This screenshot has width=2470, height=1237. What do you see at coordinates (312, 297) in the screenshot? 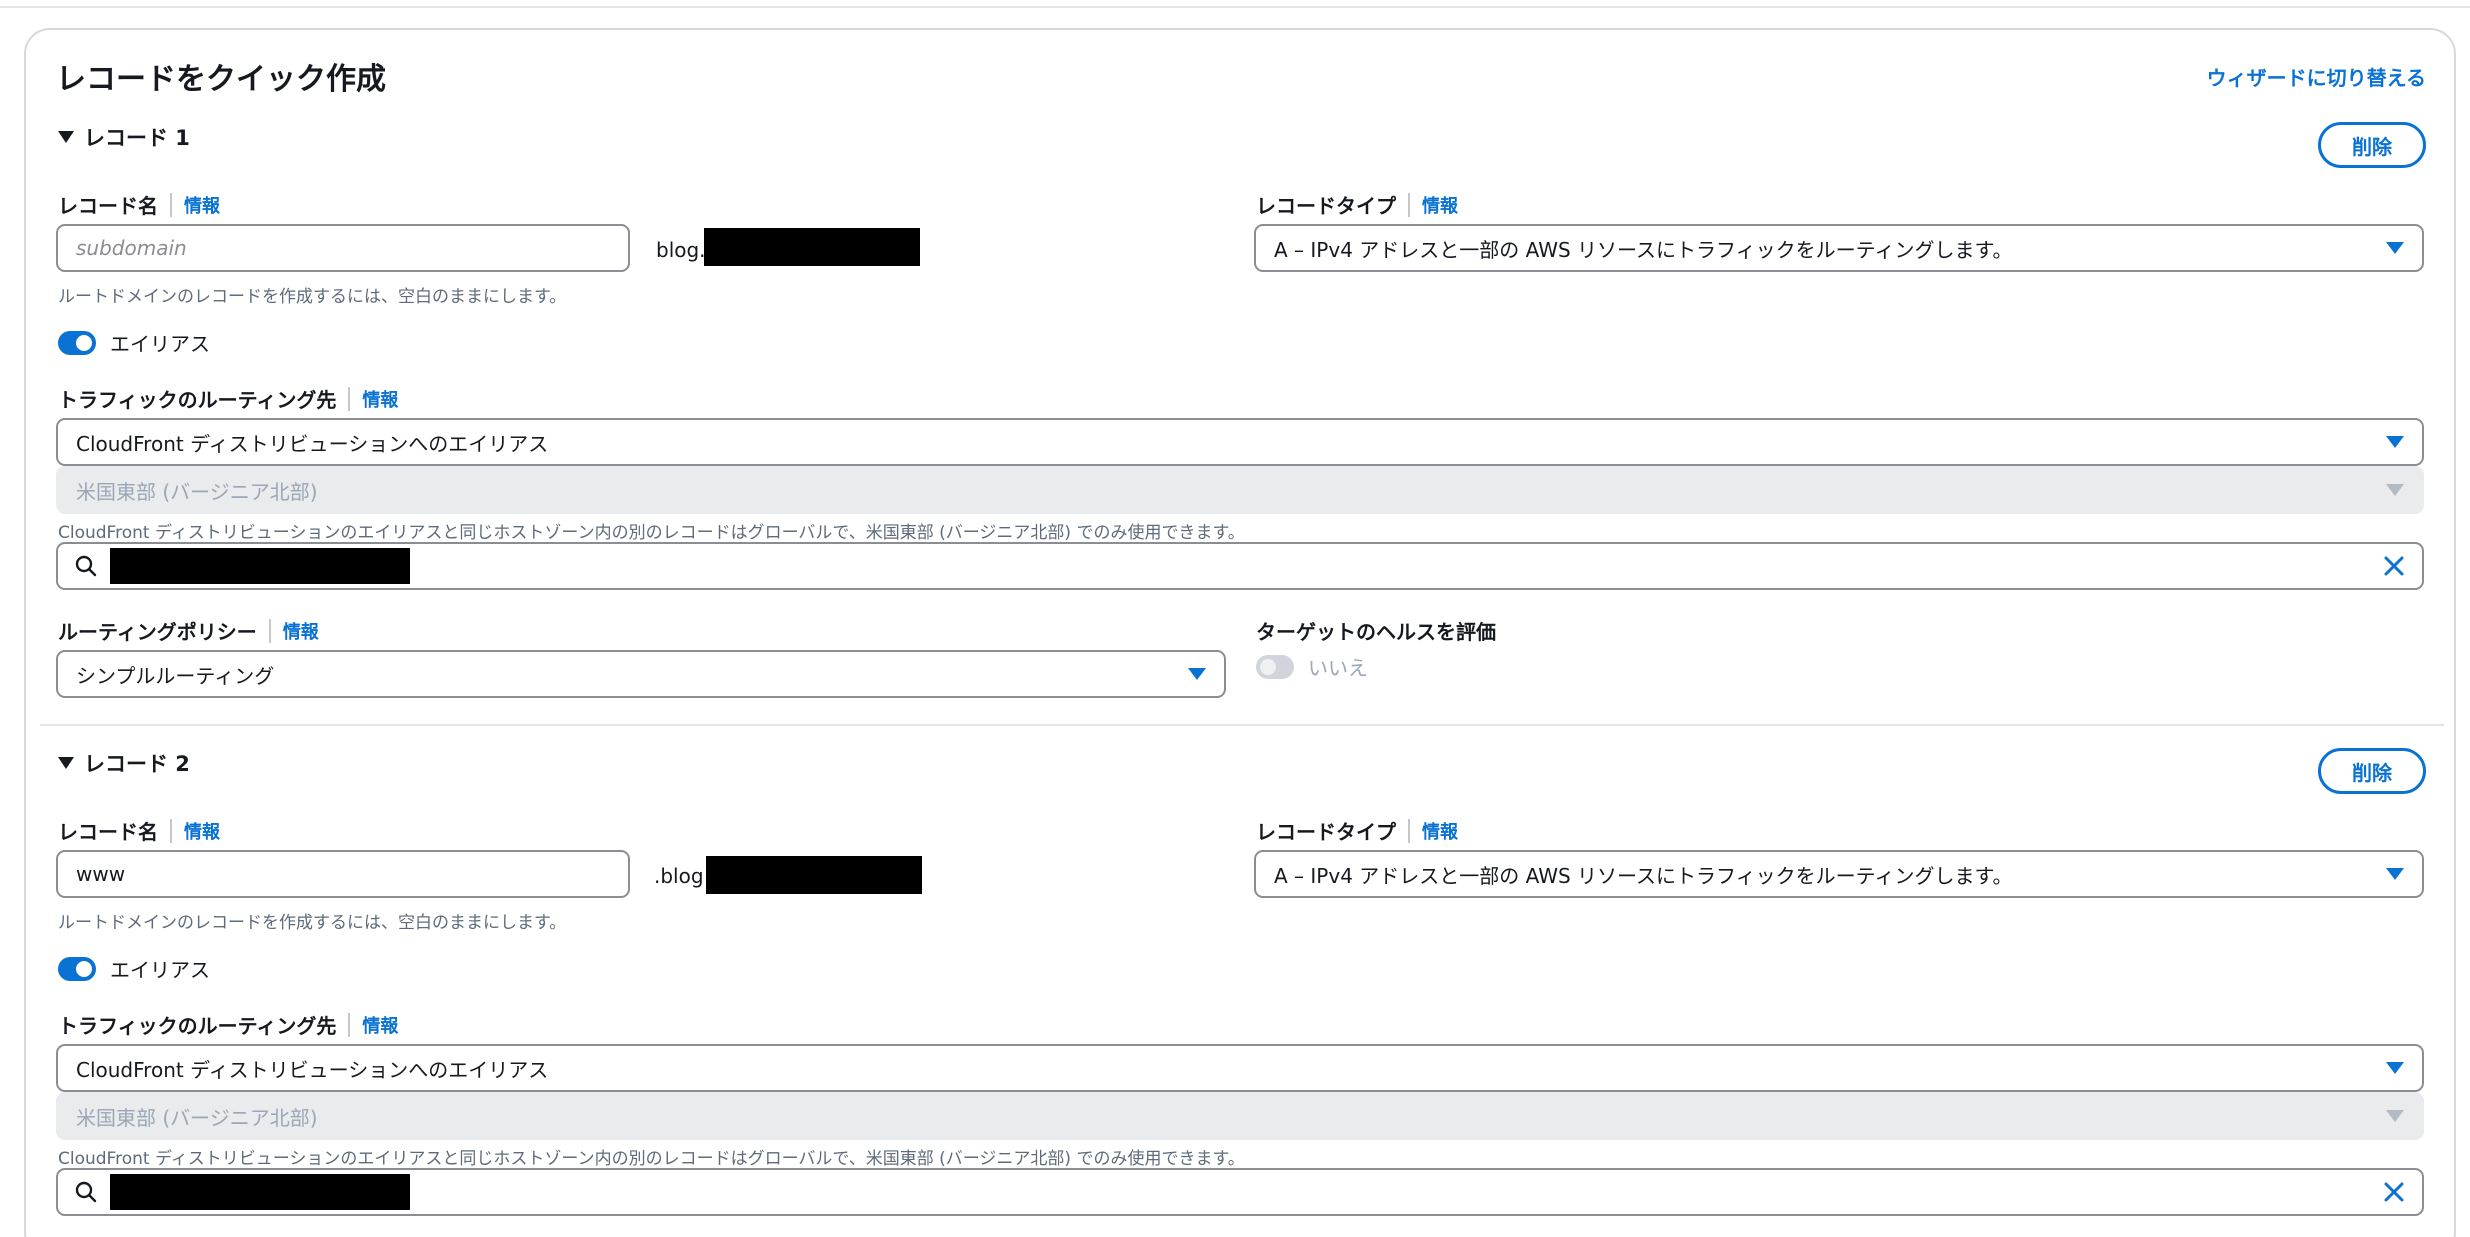
I see `record-1-name-hint: ルートドメインのレコードを作成するには、空白のままにします。` at bounding box center [312, 297].